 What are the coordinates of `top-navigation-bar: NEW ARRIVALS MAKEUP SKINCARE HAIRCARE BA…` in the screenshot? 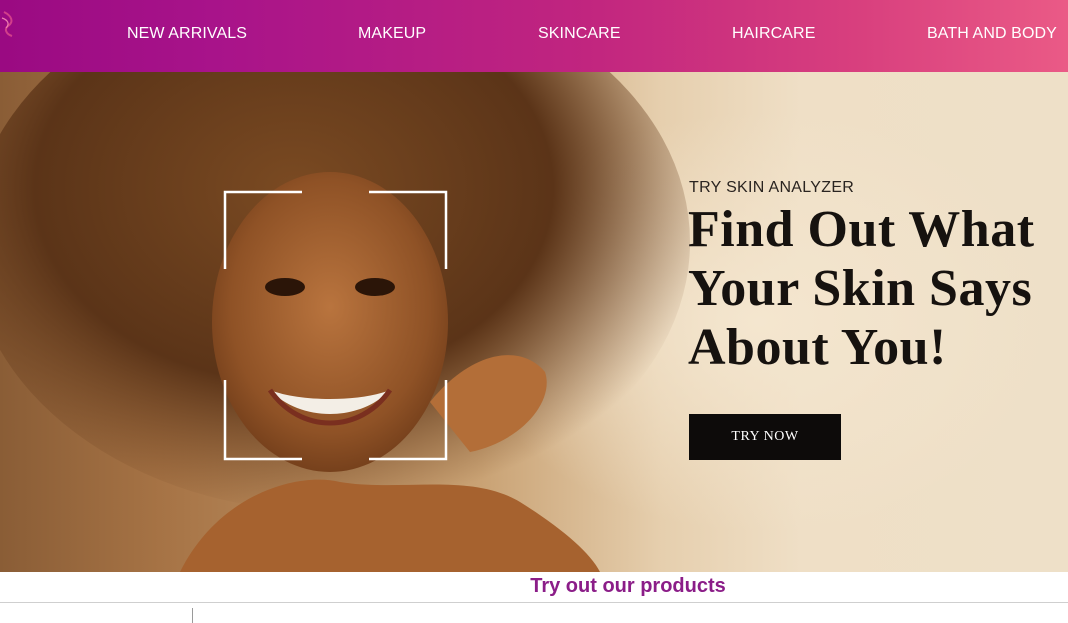 It's located at (534, 36).